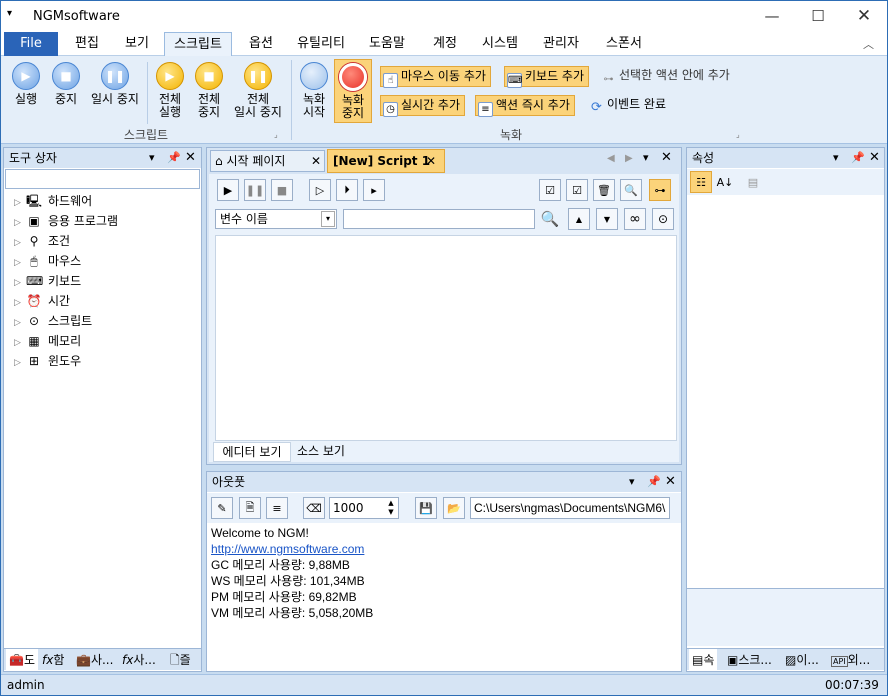 Image resolution: width=888 pixels, height=696 pixels. Describe the element at coordinates (500, 44) in the screenshot. I see `tab-system: 시스템` at that location.